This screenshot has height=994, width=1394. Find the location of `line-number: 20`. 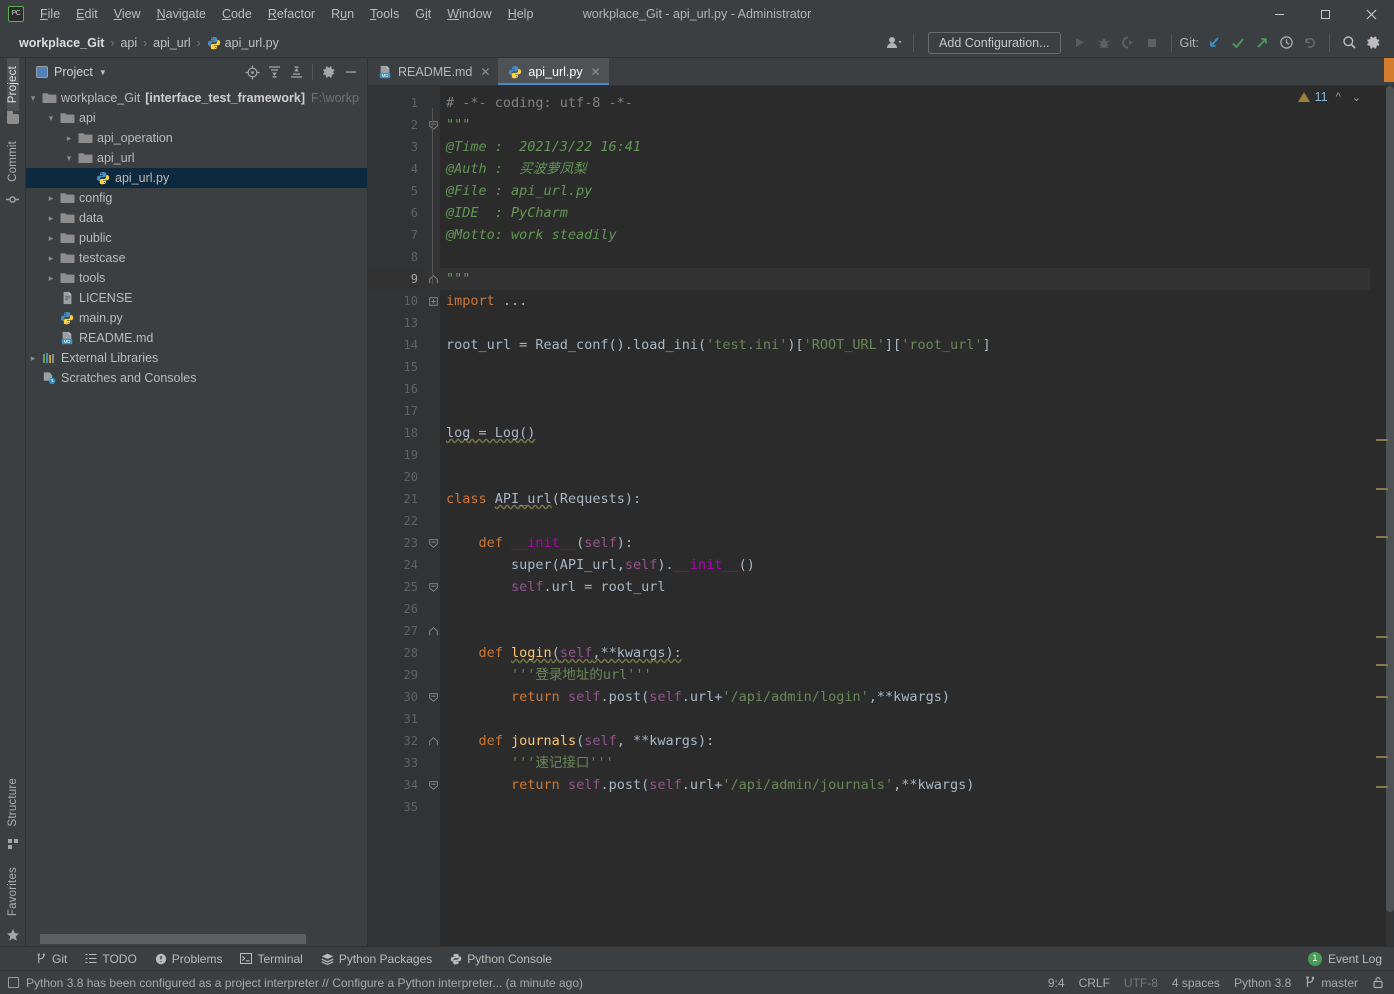

line-number: 20 is located at coordinates (397, 477).